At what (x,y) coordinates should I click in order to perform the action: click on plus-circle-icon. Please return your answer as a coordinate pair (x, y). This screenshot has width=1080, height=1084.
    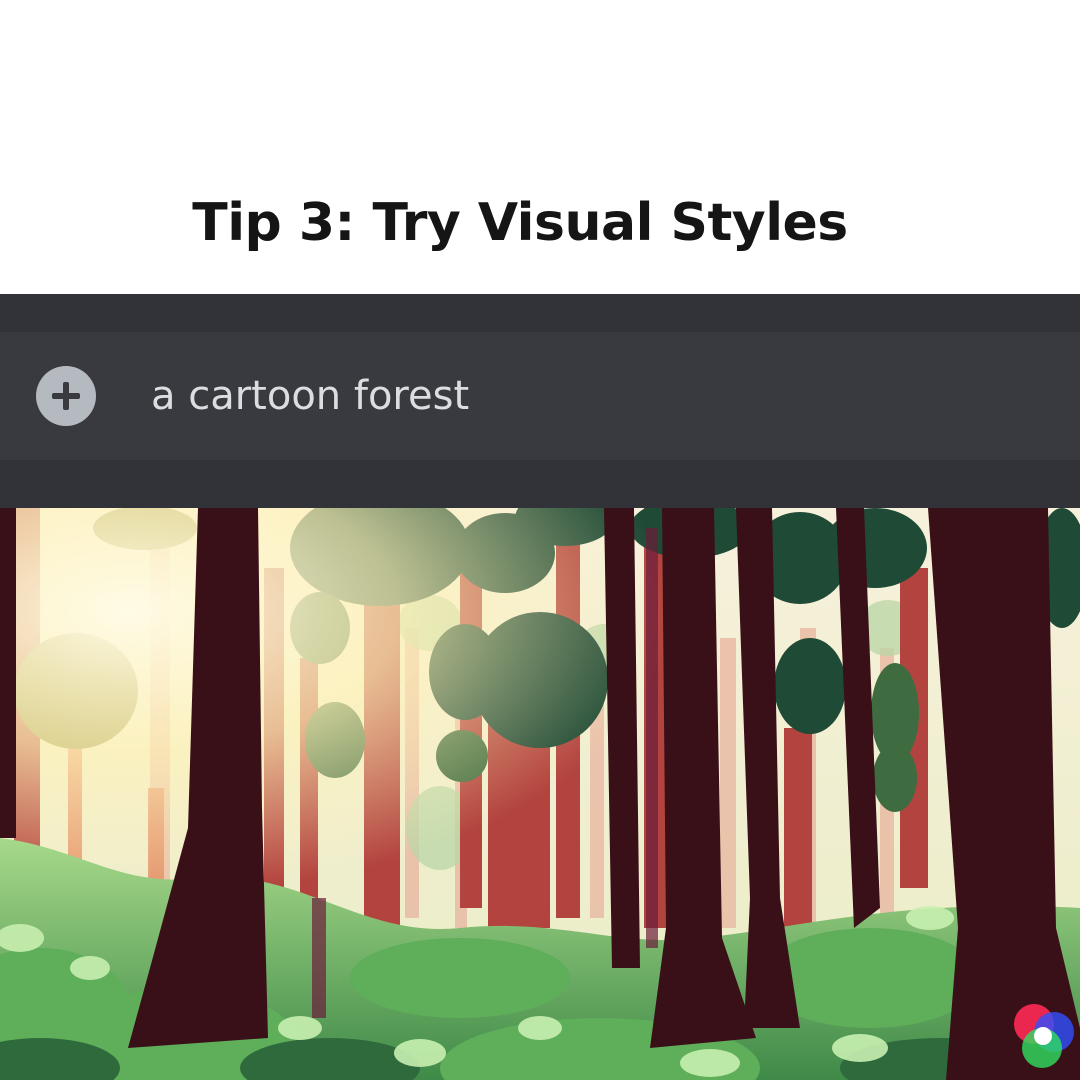
    Looking at the image, I should click on (66, 396).